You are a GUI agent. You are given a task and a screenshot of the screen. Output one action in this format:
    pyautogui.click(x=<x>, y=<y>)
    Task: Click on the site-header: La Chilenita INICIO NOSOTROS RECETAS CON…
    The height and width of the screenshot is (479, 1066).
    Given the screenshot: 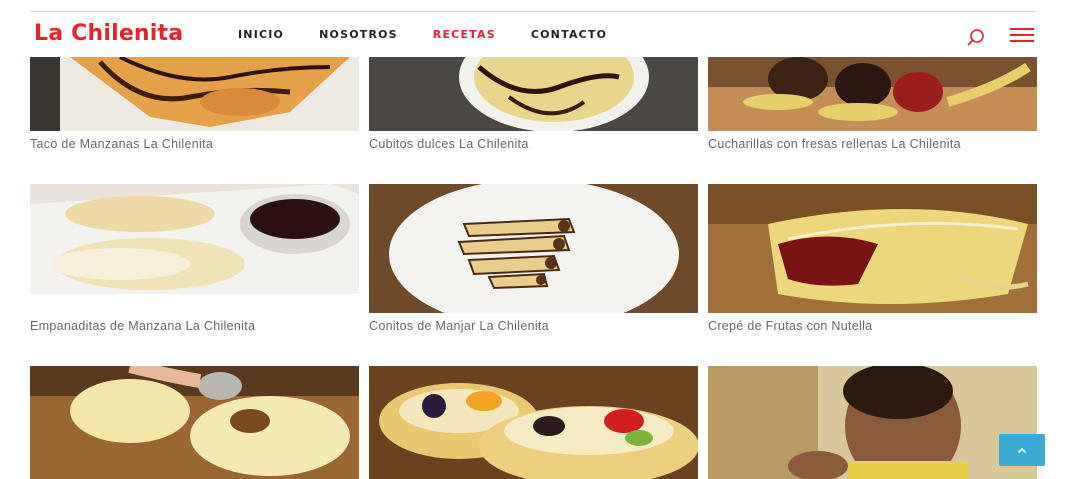 What is the action you would take?
    pyautogui.click(x=533, y=34)
    